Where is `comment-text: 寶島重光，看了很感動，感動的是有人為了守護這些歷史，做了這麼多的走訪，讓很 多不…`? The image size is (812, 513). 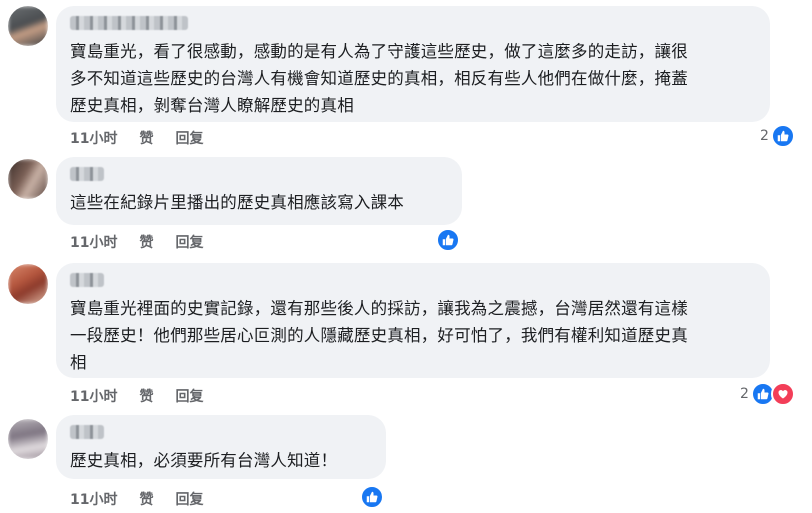
comment-text: 寶島重光，看了很感動，感動的是有人為了守護這些歷史，做了這麼多的走訪，讓很 多不… is located at coordinates (379, 78).